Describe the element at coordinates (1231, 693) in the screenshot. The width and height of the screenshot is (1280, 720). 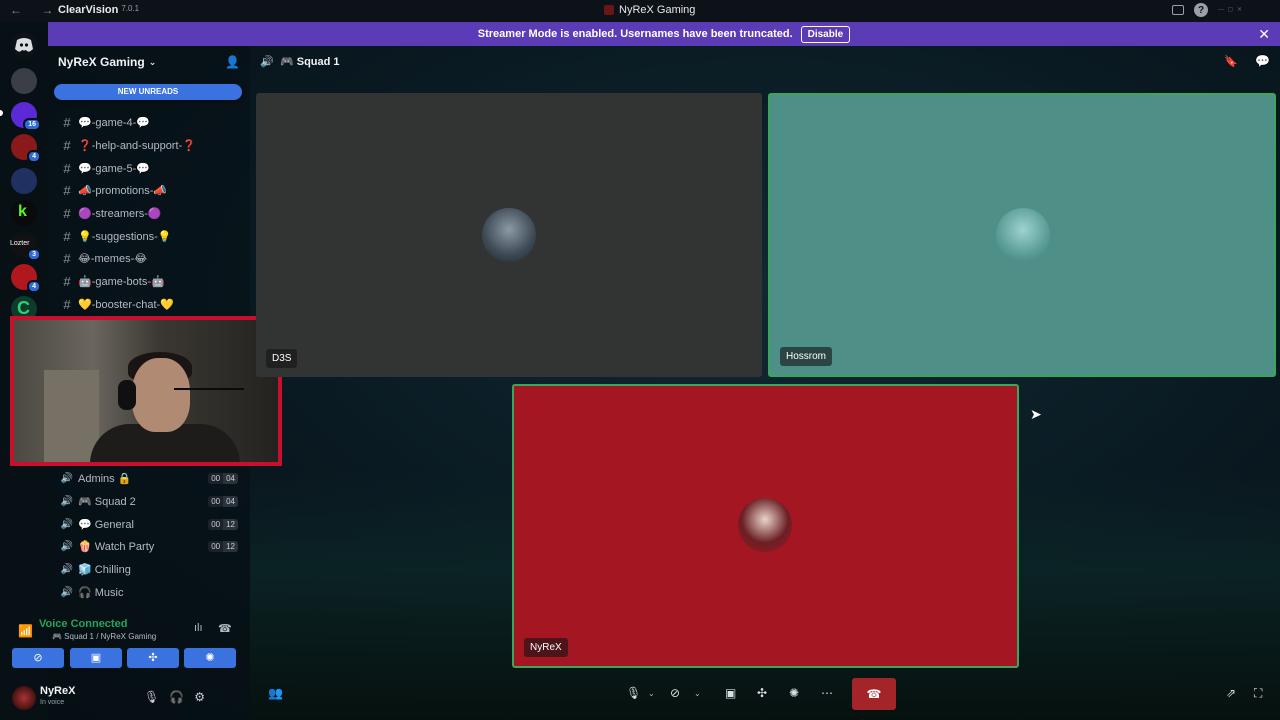
I see `pop-out-icon: ⇗` at that location.